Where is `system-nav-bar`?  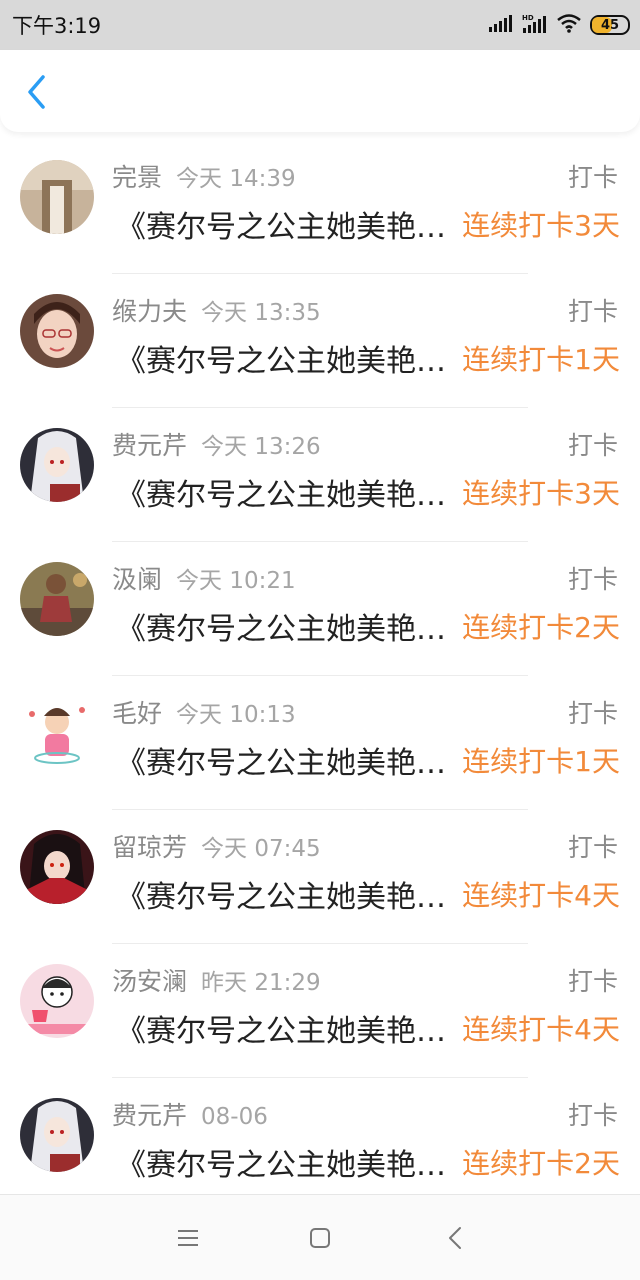 system-nav-bar is located at coordinates (320, 1237).